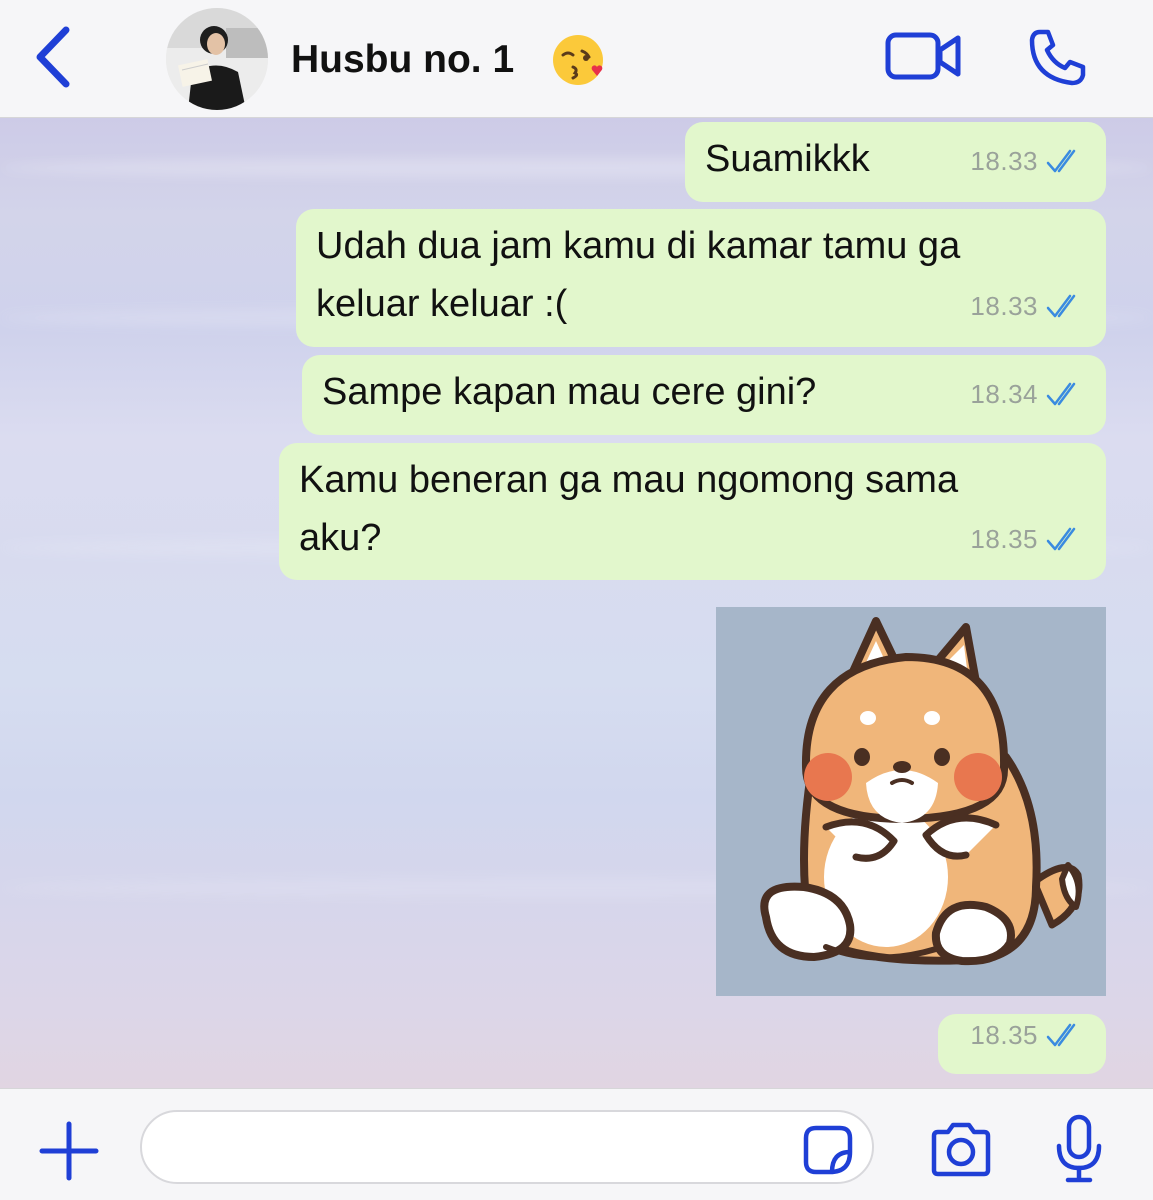 This screenshot has height=1200, width=1153. I want to click on contact-avatar, so click(217, 59).